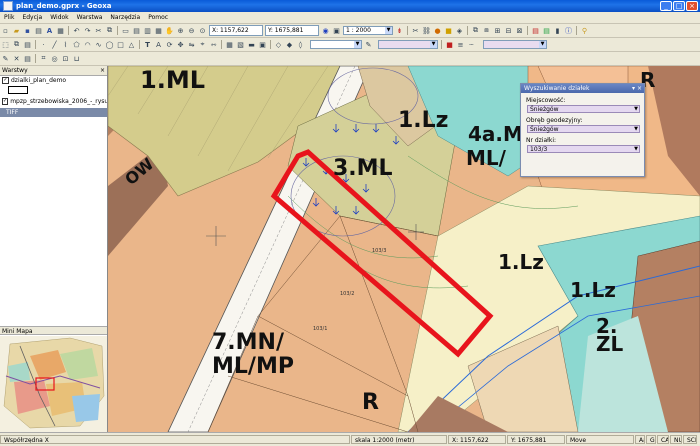 The width and height of the screenshot is (700, 446). Describe the element at coordinates (471, 44) in the screenshot. I see `dash-icon: ┄` at that location.